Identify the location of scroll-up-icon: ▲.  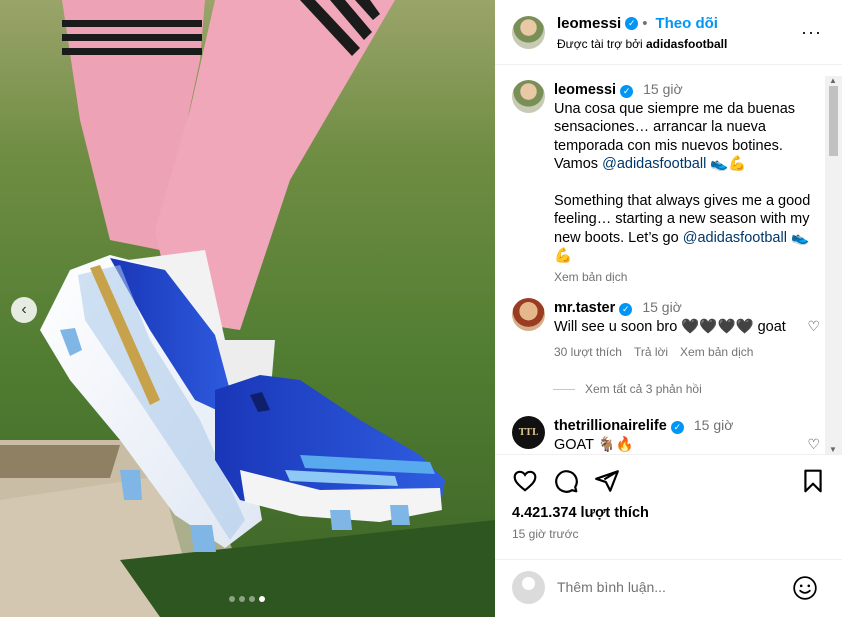
(833, 80).